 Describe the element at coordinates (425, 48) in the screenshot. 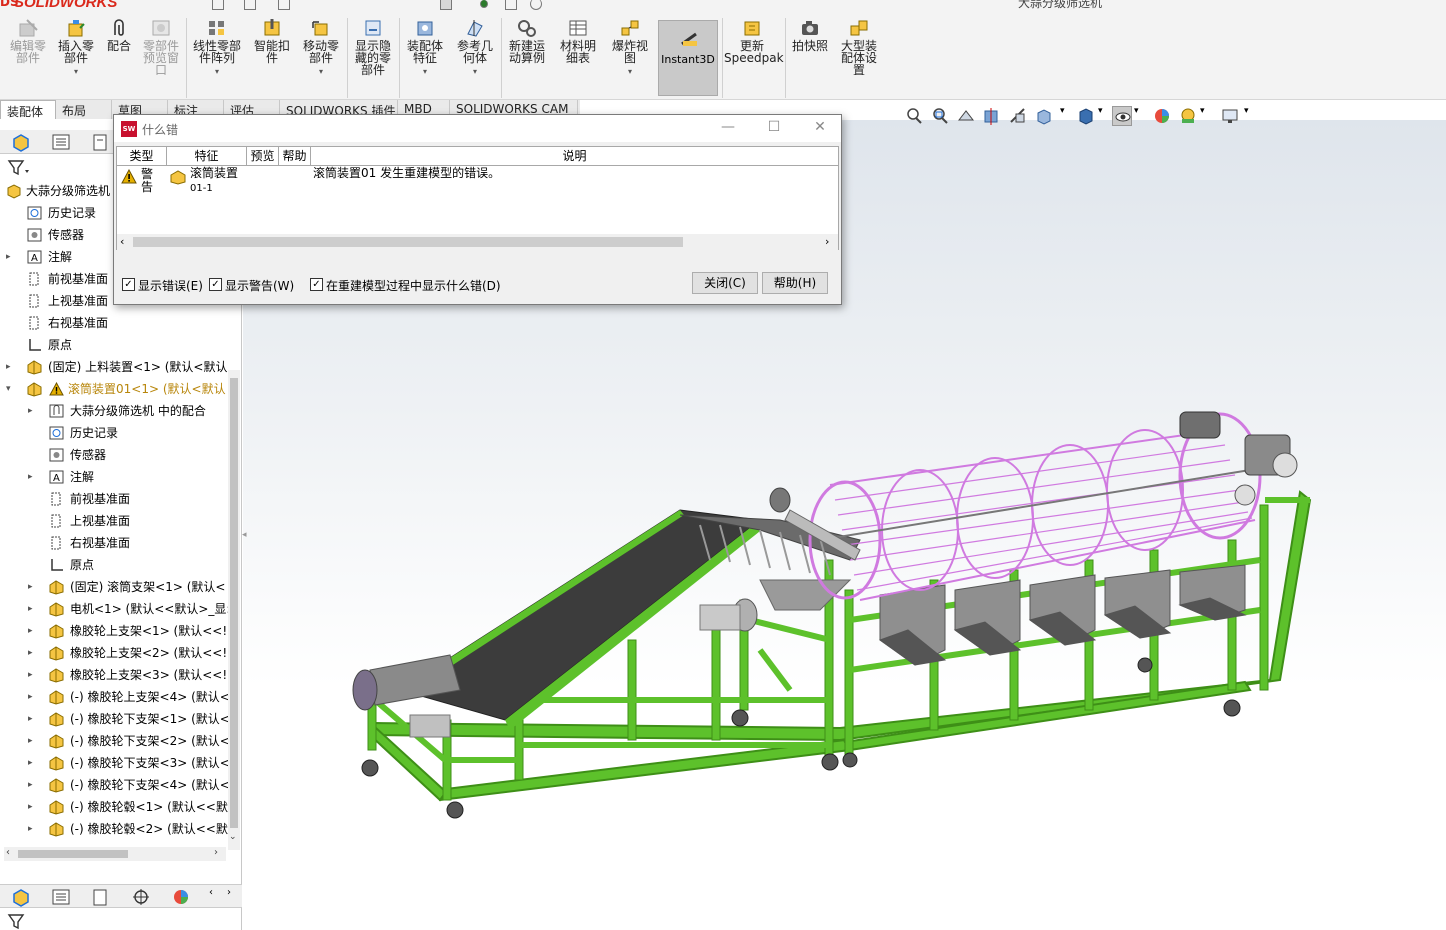

I see `assembly-features-button: 装配体 特征 ▾` at that location.